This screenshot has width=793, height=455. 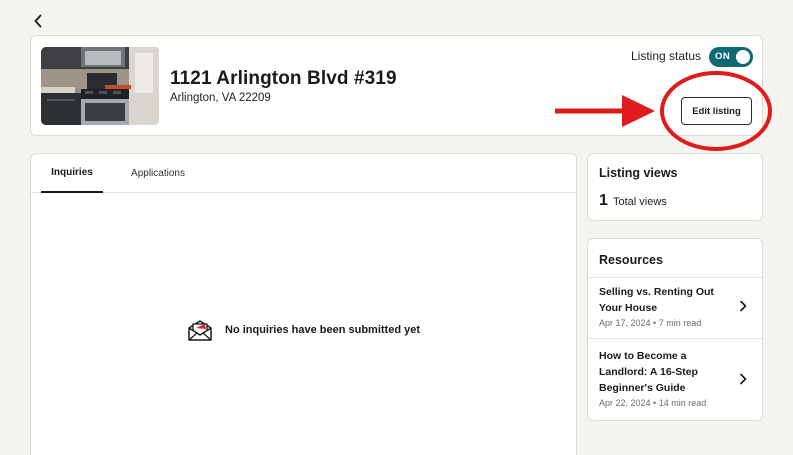 What do you see at coordinates (716, 111) in the screenshot?
I see `edit-listing-button: Edit listing` at bounding box center [716, 111].